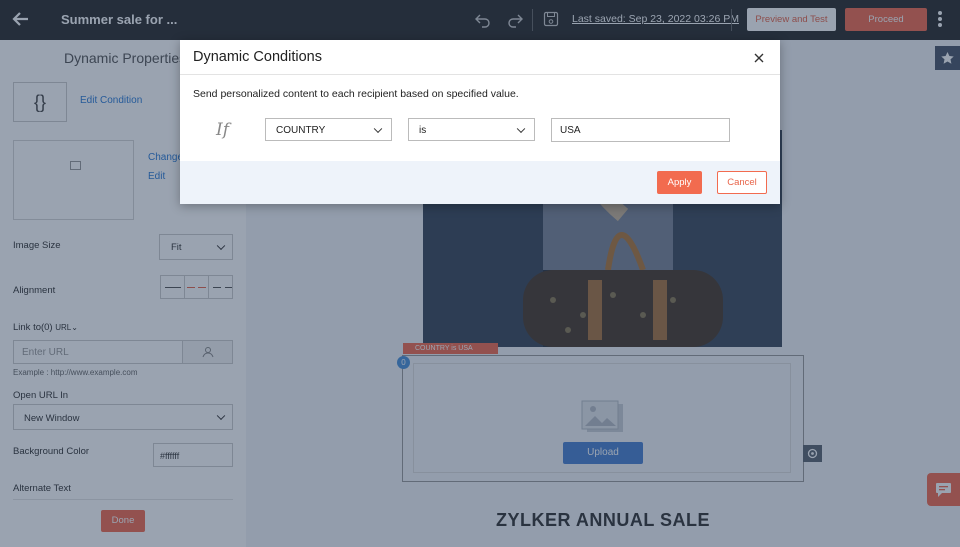 The height and width of the screenshot is (547, 960). I want to click on dialog-header: Dynamic Conditions, so click(480, 57).